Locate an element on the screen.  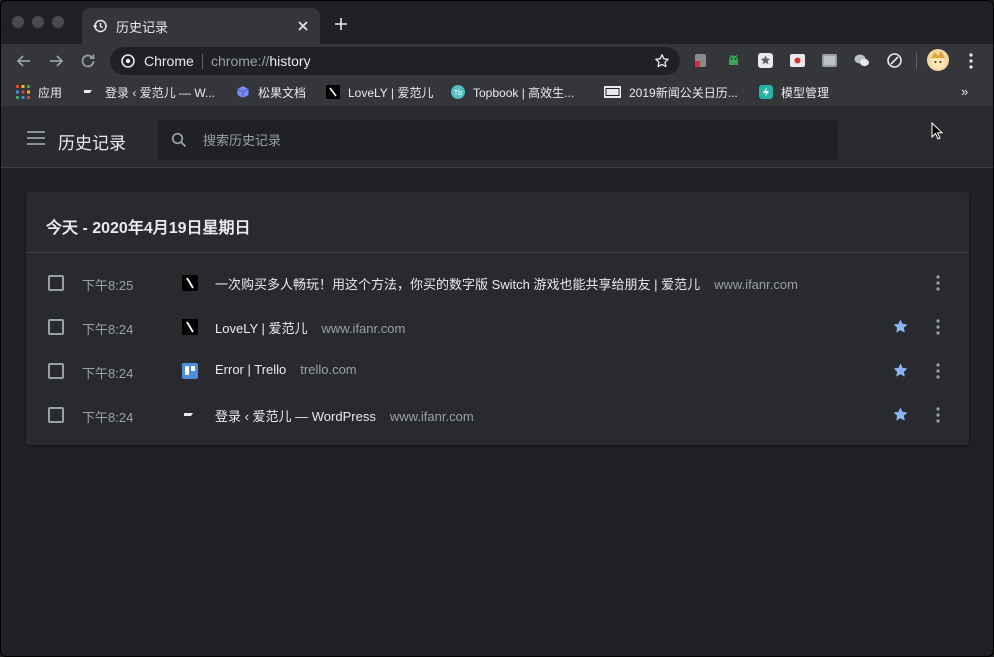
row-time: 下午8:25 is located at coordinates (108, 285).